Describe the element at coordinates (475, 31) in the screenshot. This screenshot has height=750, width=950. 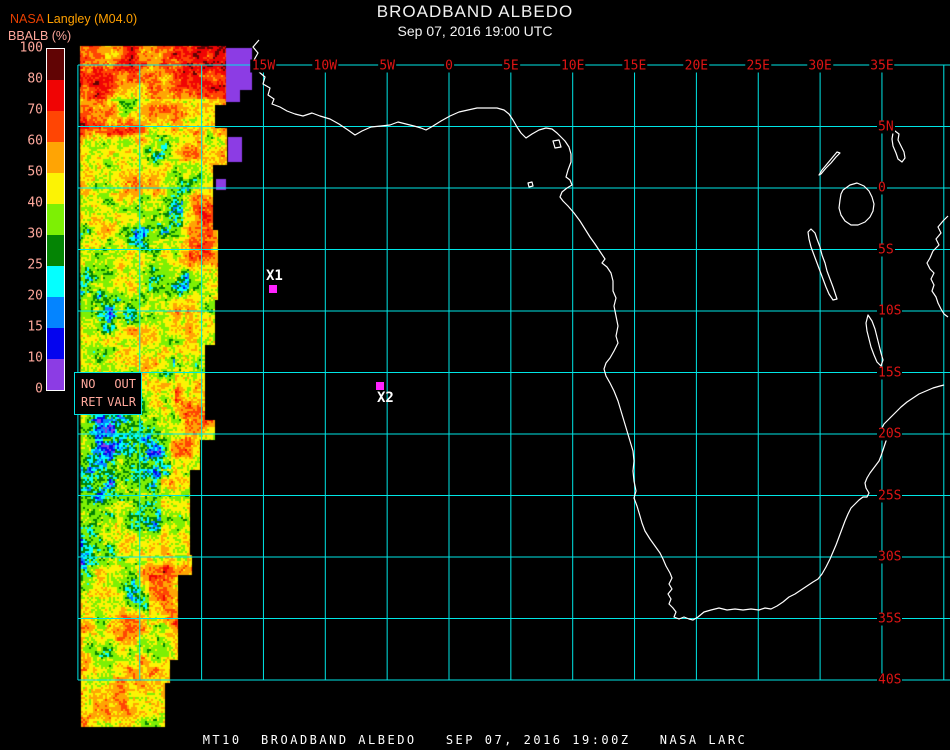
I see `timestamp-subtitle: Sep 07, 2016 19:00 UTC` at that location.